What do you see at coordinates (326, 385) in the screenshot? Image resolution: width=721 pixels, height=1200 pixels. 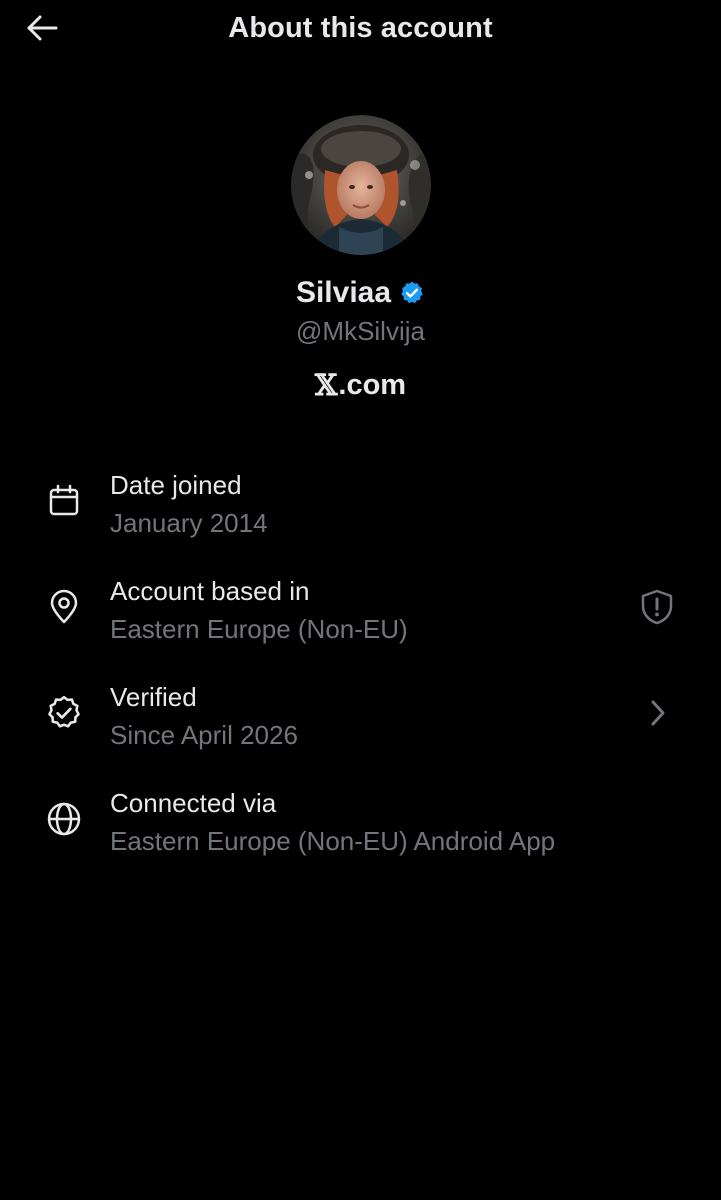 I see `x-logo: 𝕏` at bounding box center [326, 385].